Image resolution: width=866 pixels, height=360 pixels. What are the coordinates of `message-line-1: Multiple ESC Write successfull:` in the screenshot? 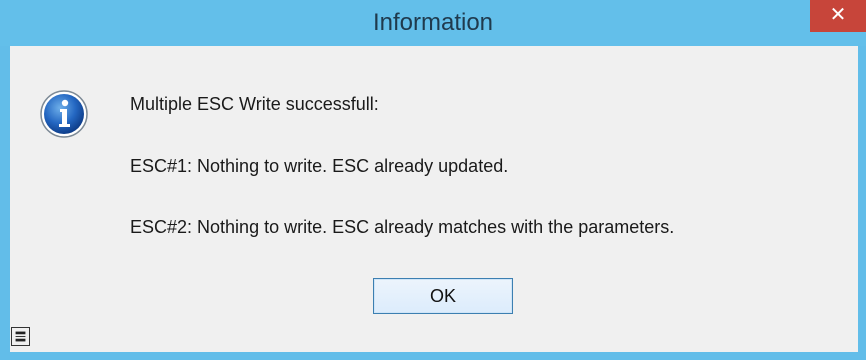 It's located at (254, 104).